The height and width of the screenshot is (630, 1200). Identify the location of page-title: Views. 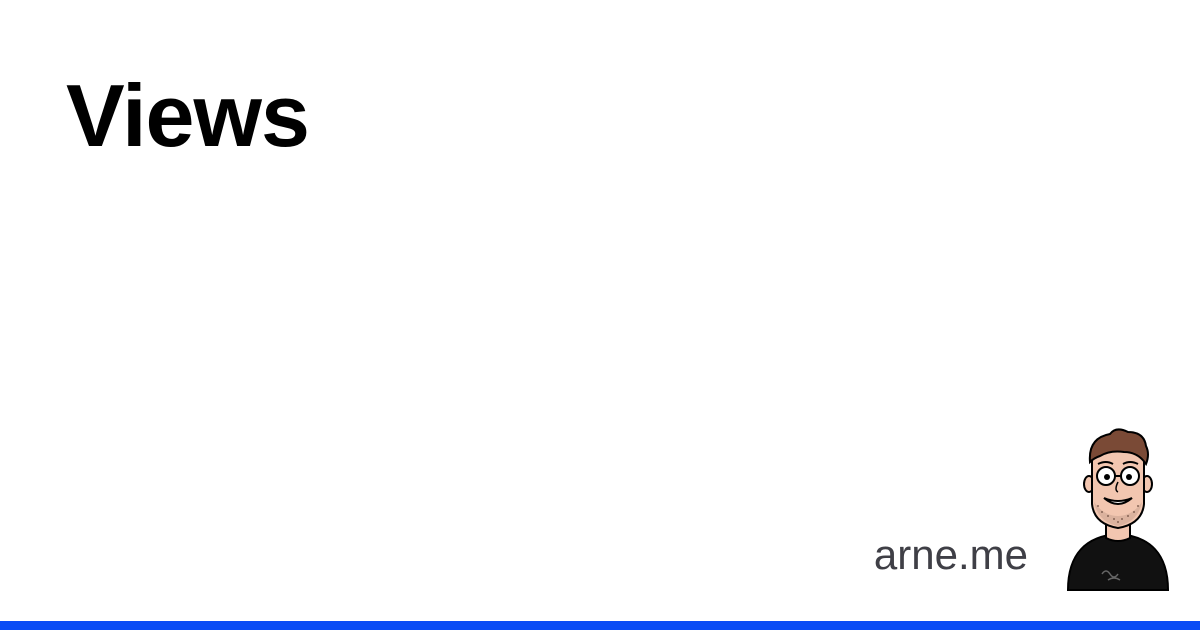
(188, 115).